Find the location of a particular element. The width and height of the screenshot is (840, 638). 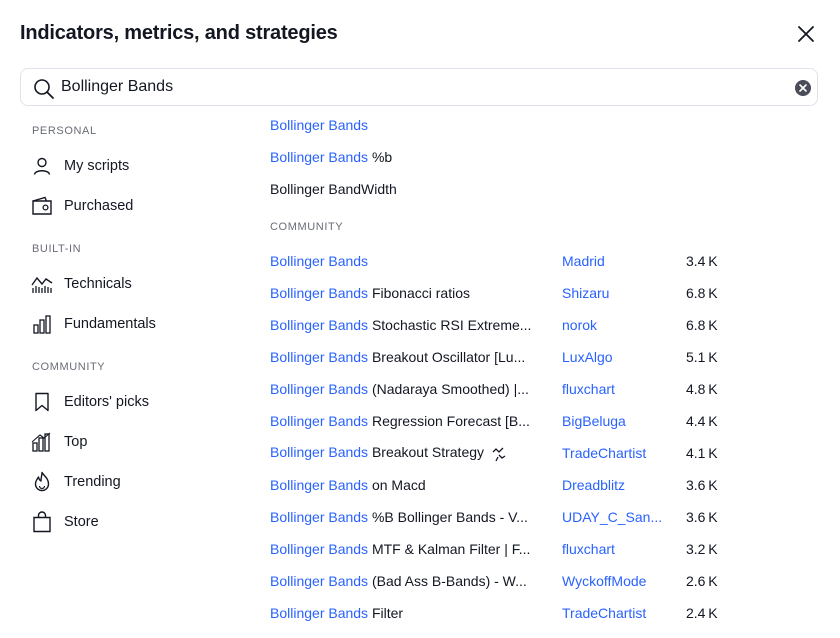

search-box is located at coordinates (419, 87).